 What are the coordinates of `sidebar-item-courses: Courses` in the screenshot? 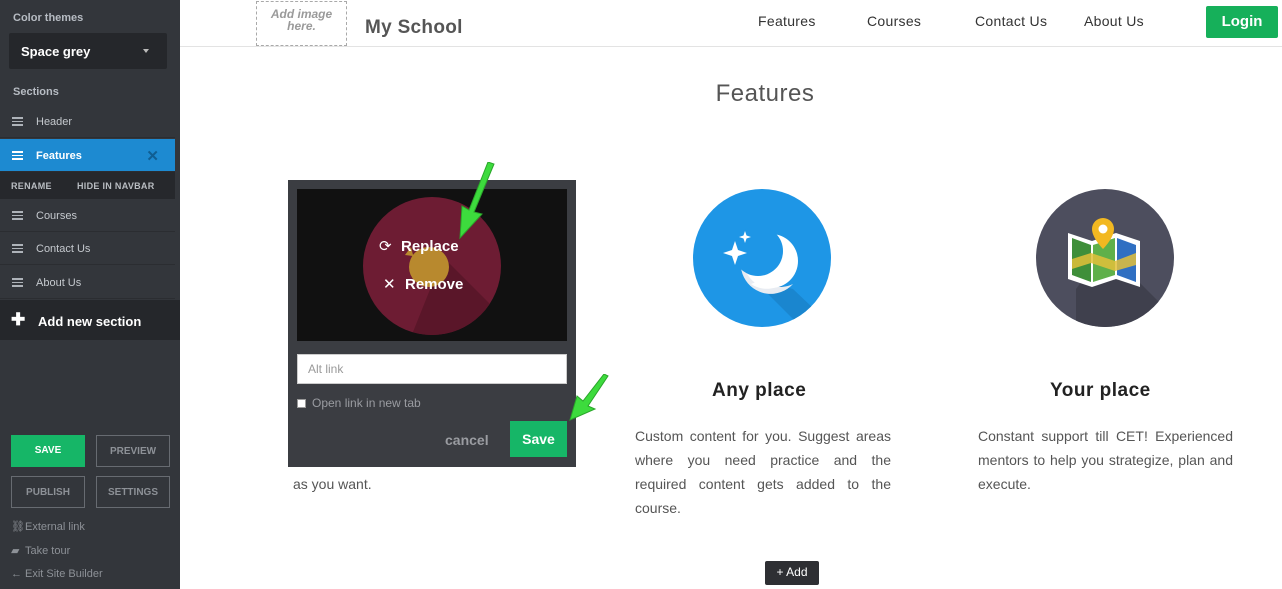 It's located at (87, 215).